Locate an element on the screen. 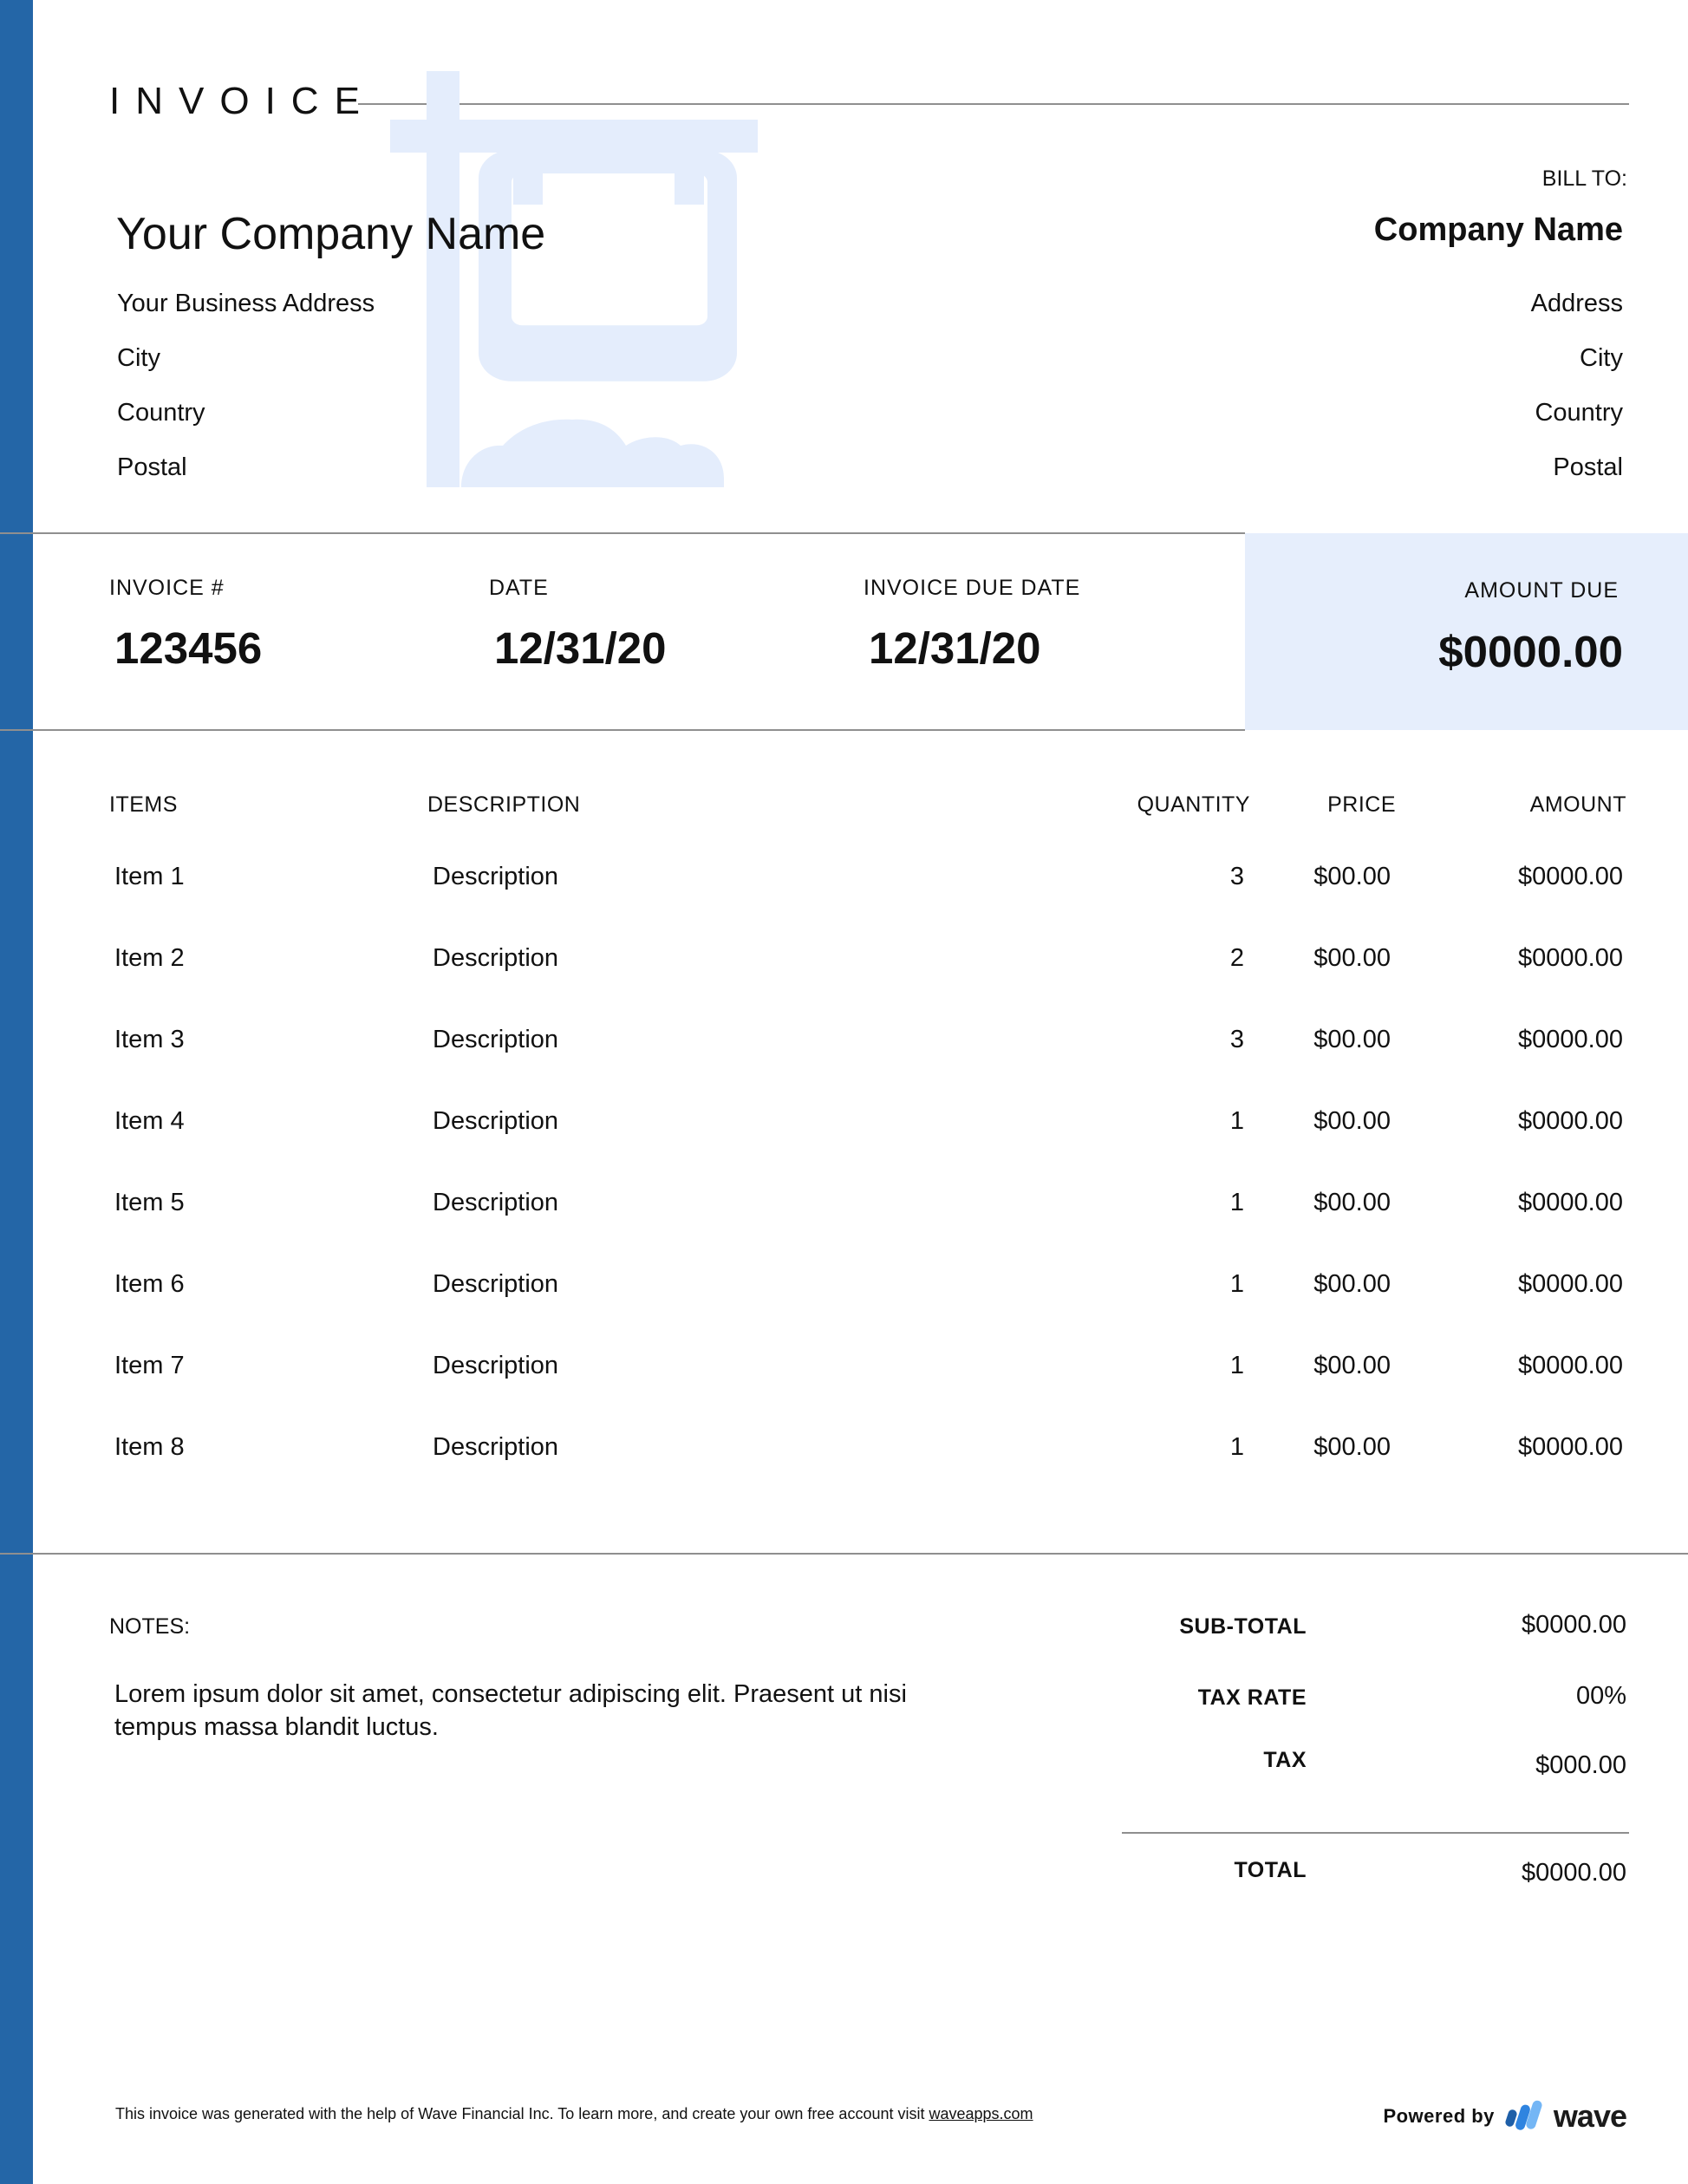 The width and height of the screenshot is (1688, 2184). table-cell-item: Item 4 is located at coordinates (149, 1121).